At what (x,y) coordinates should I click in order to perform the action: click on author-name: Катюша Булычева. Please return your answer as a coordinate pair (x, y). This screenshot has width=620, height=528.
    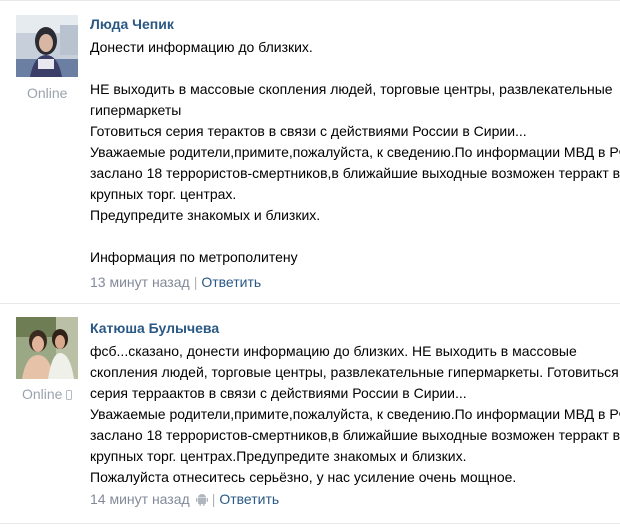
    Looking at the image, I should click on (154, 328).